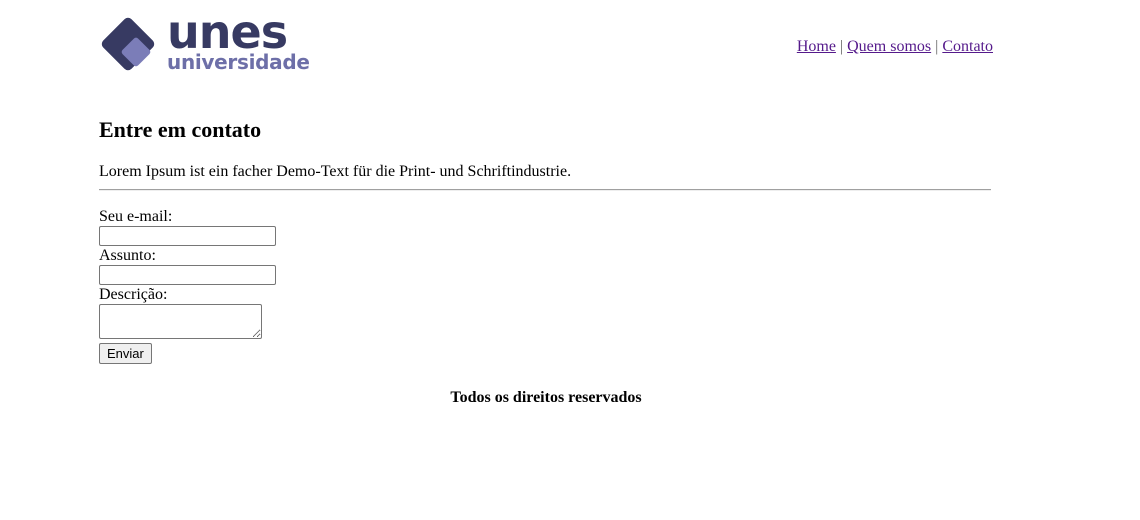 The height and width of the screenshot is (520, 1140). Describe the element at coordinates (967, 46) in the screenshot. I see `nav-link-contato: Contato` at that location.